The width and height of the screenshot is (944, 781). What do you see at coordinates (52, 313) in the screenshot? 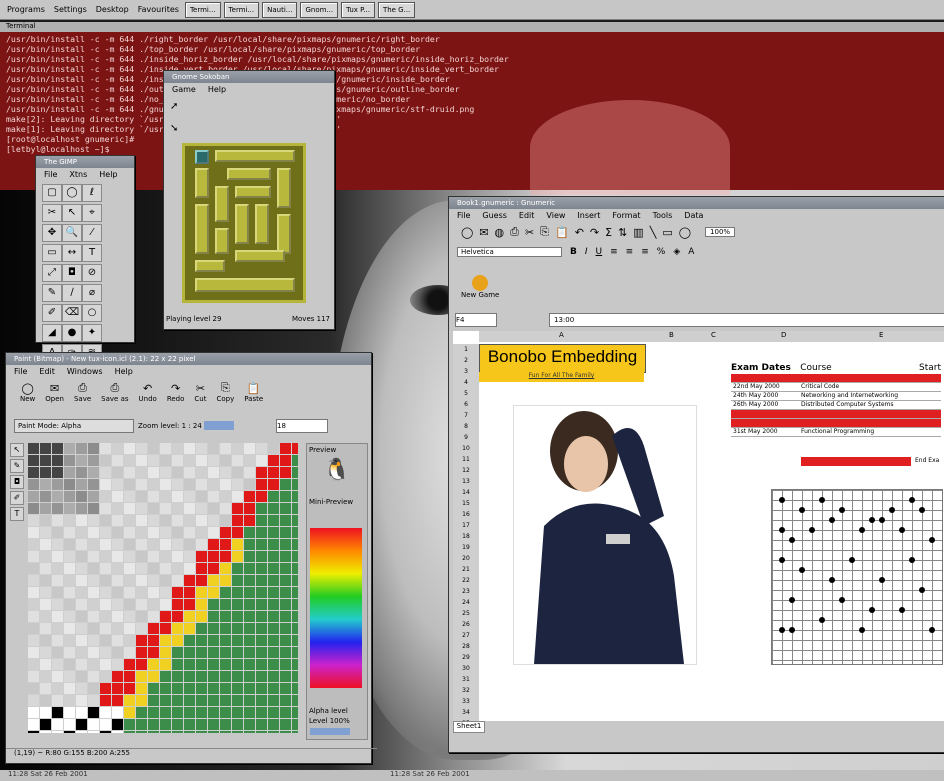
I see `tool-icon: ✐` at bounding box center [52, 313].